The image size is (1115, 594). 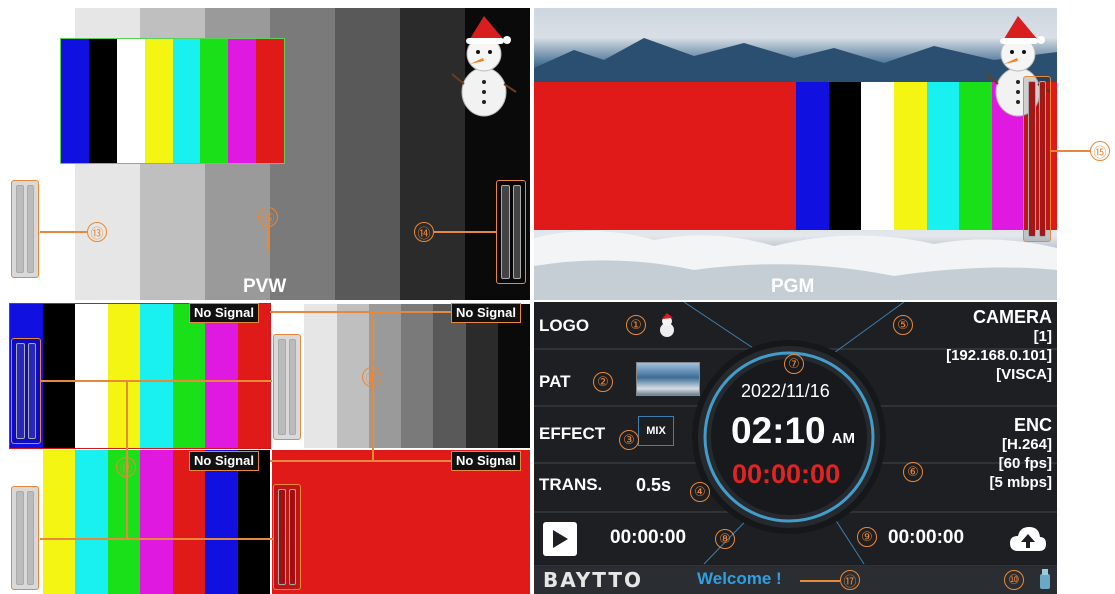 I want to click on date-display: 2022/11/16, so click(x=785, y=391).